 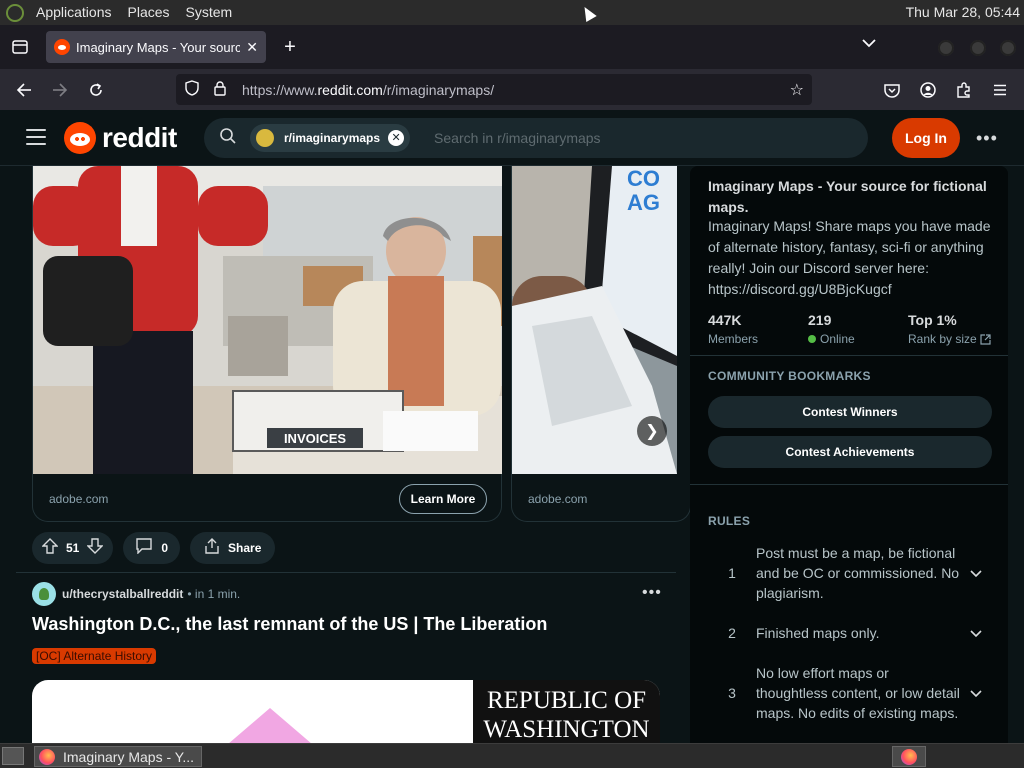 I want to click on pocket-icon, so click(x=892, y=90).